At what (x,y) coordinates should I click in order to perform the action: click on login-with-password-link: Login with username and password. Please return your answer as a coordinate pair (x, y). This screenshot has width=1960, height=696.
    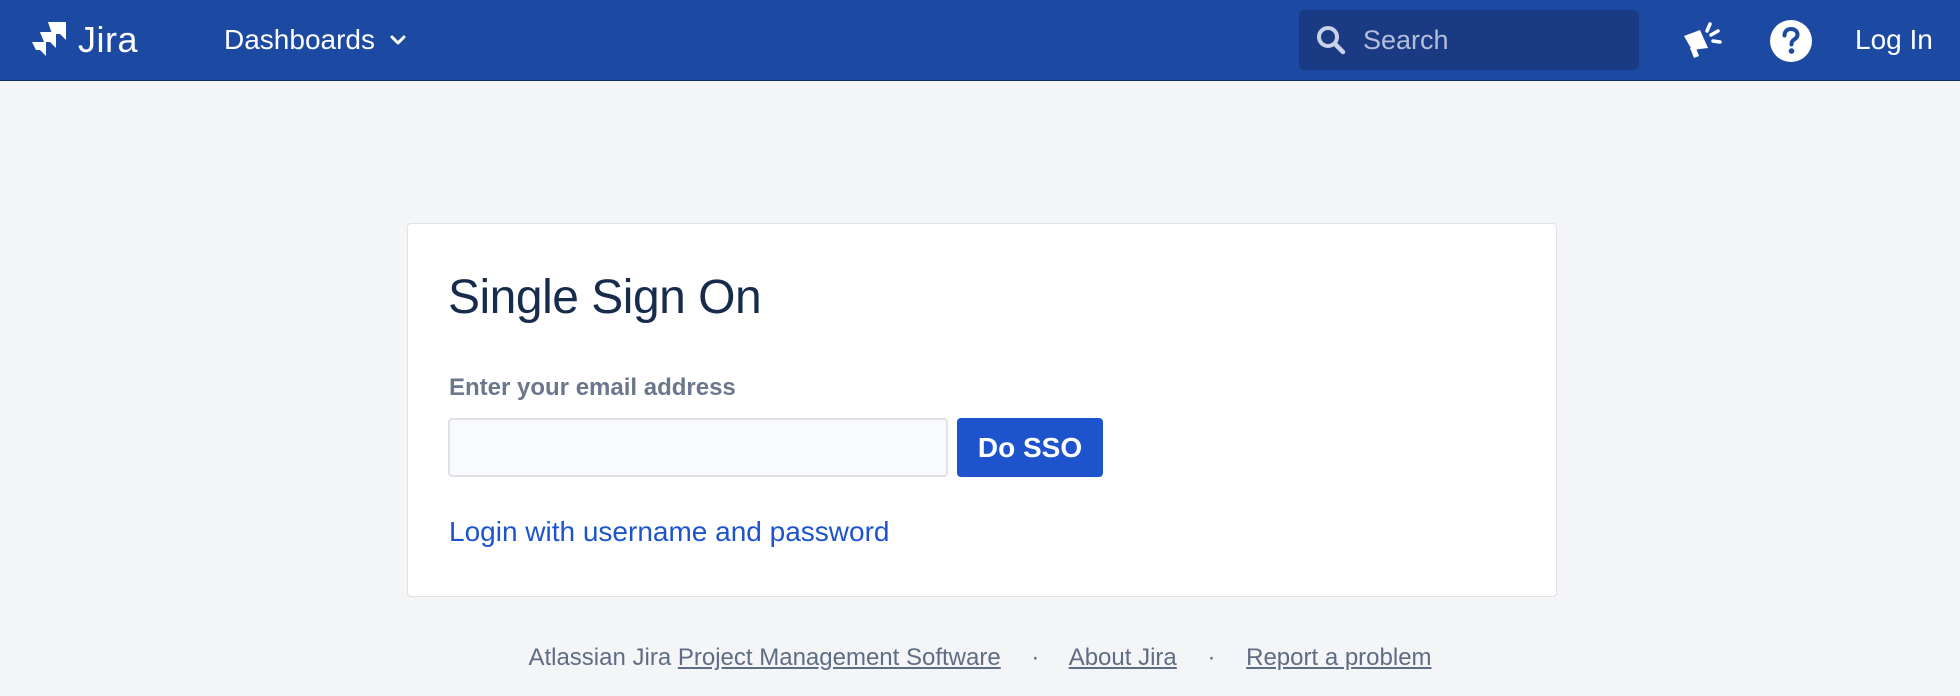
    Looking at the image, I should click on (669, 532).